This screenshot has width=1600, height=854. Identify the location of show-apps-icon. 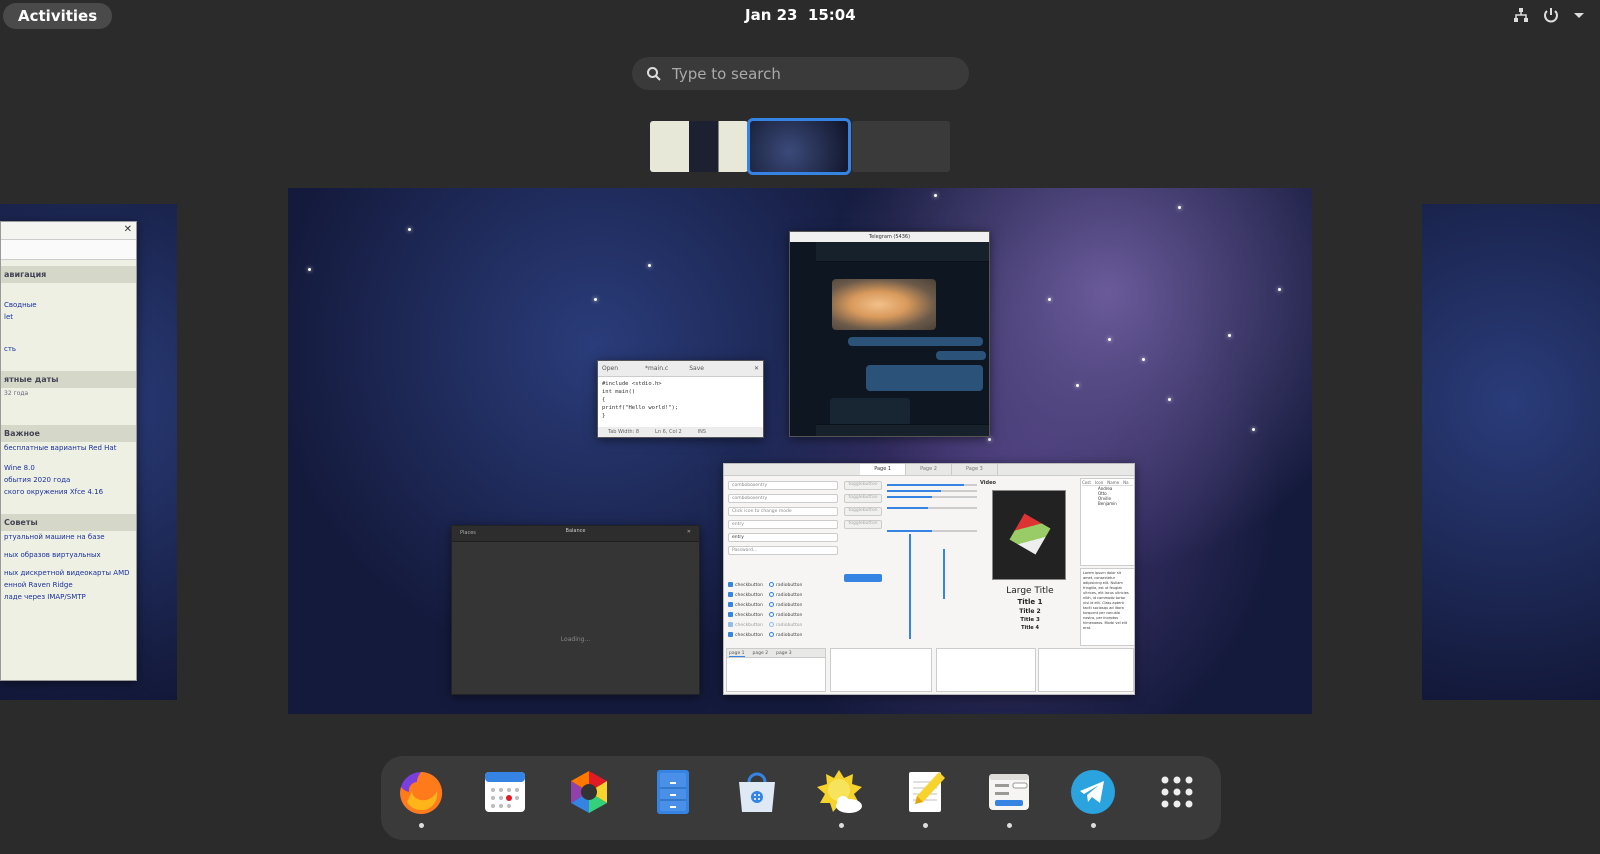
(1177, 792).